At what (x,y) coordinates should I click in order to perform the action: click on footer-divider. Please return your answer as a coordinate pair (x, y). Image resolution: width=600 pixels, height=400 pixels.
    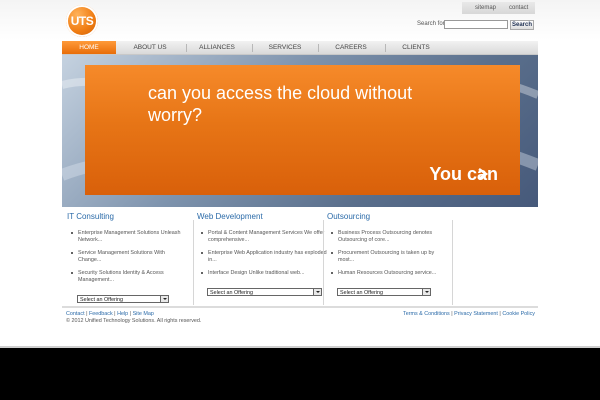
    Looking at the image, I should click on (300, 307).